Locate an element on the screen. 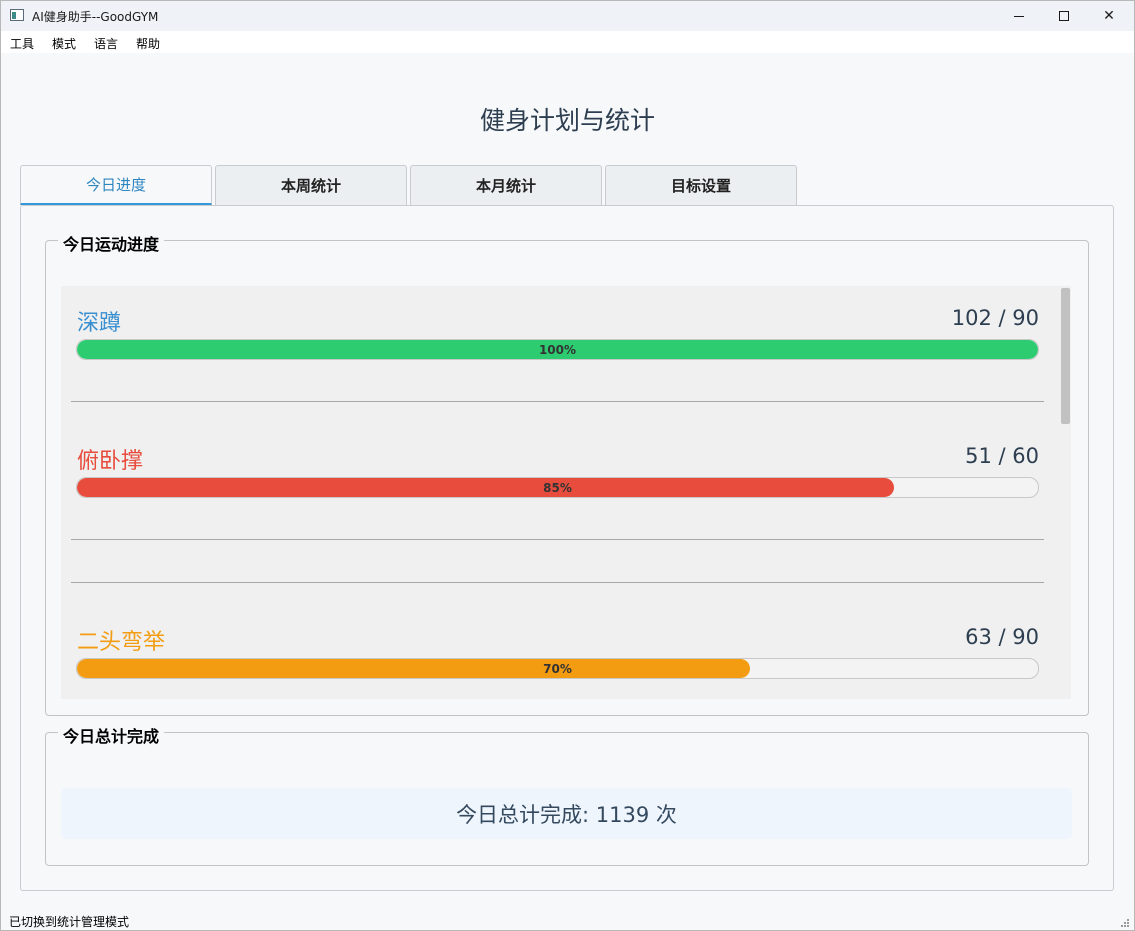 The width and height of the screenshot is (1135, 931). app-icon is located at coordinates (17, 15).